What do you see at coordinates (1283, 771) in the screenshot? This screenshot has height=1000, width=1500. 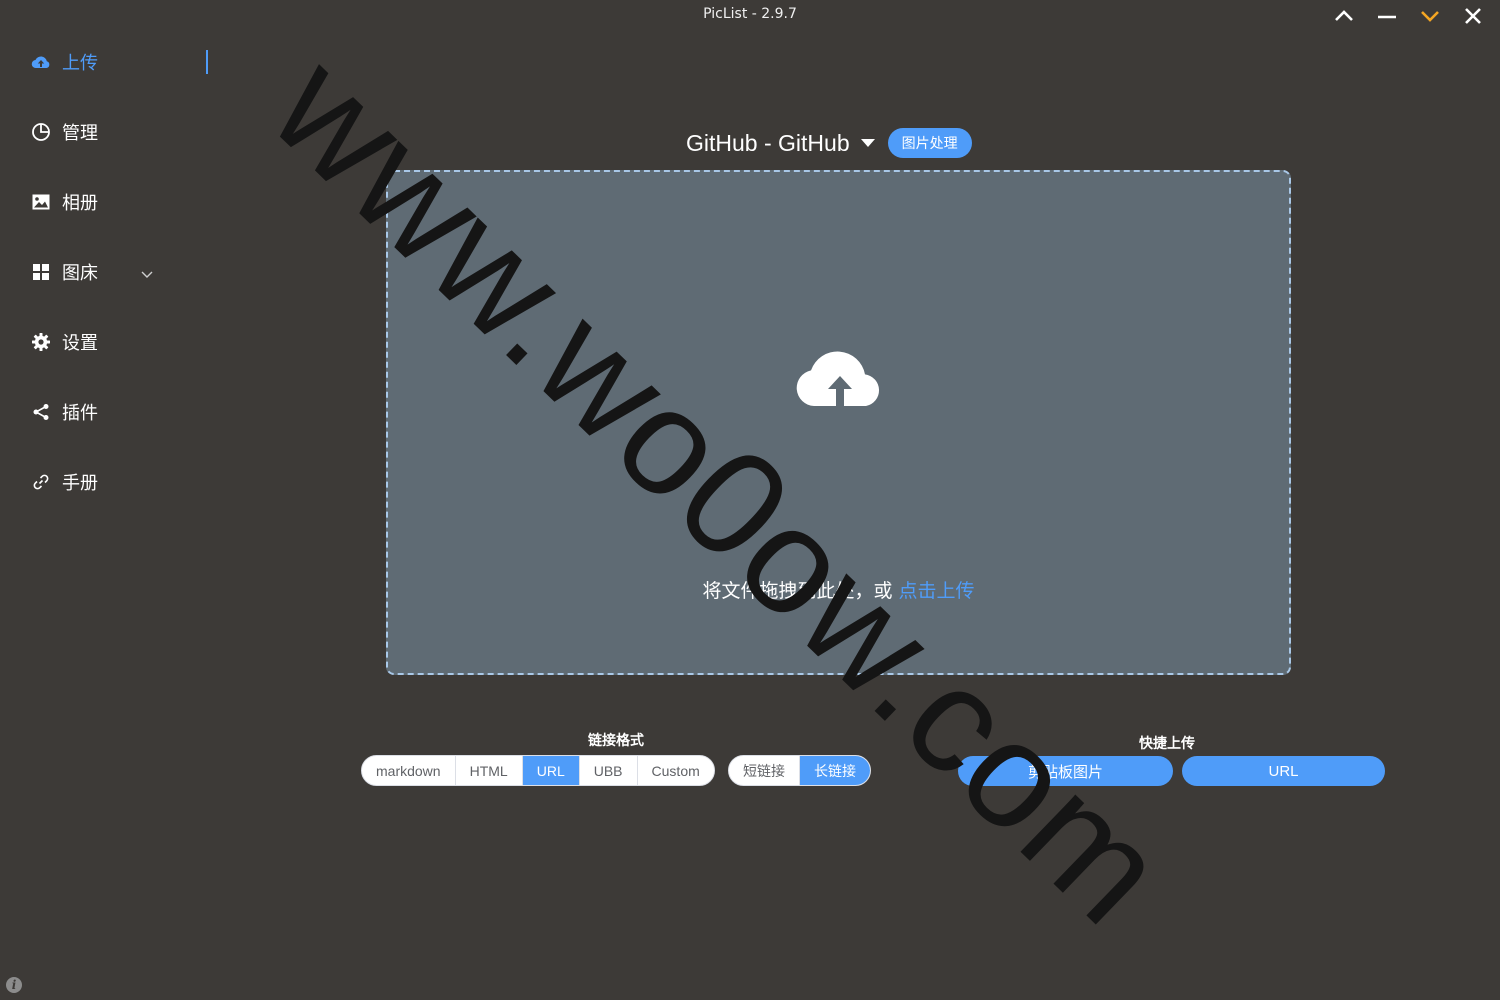 I see `url-upload-button: URL` at bounding box center [1283, 771].